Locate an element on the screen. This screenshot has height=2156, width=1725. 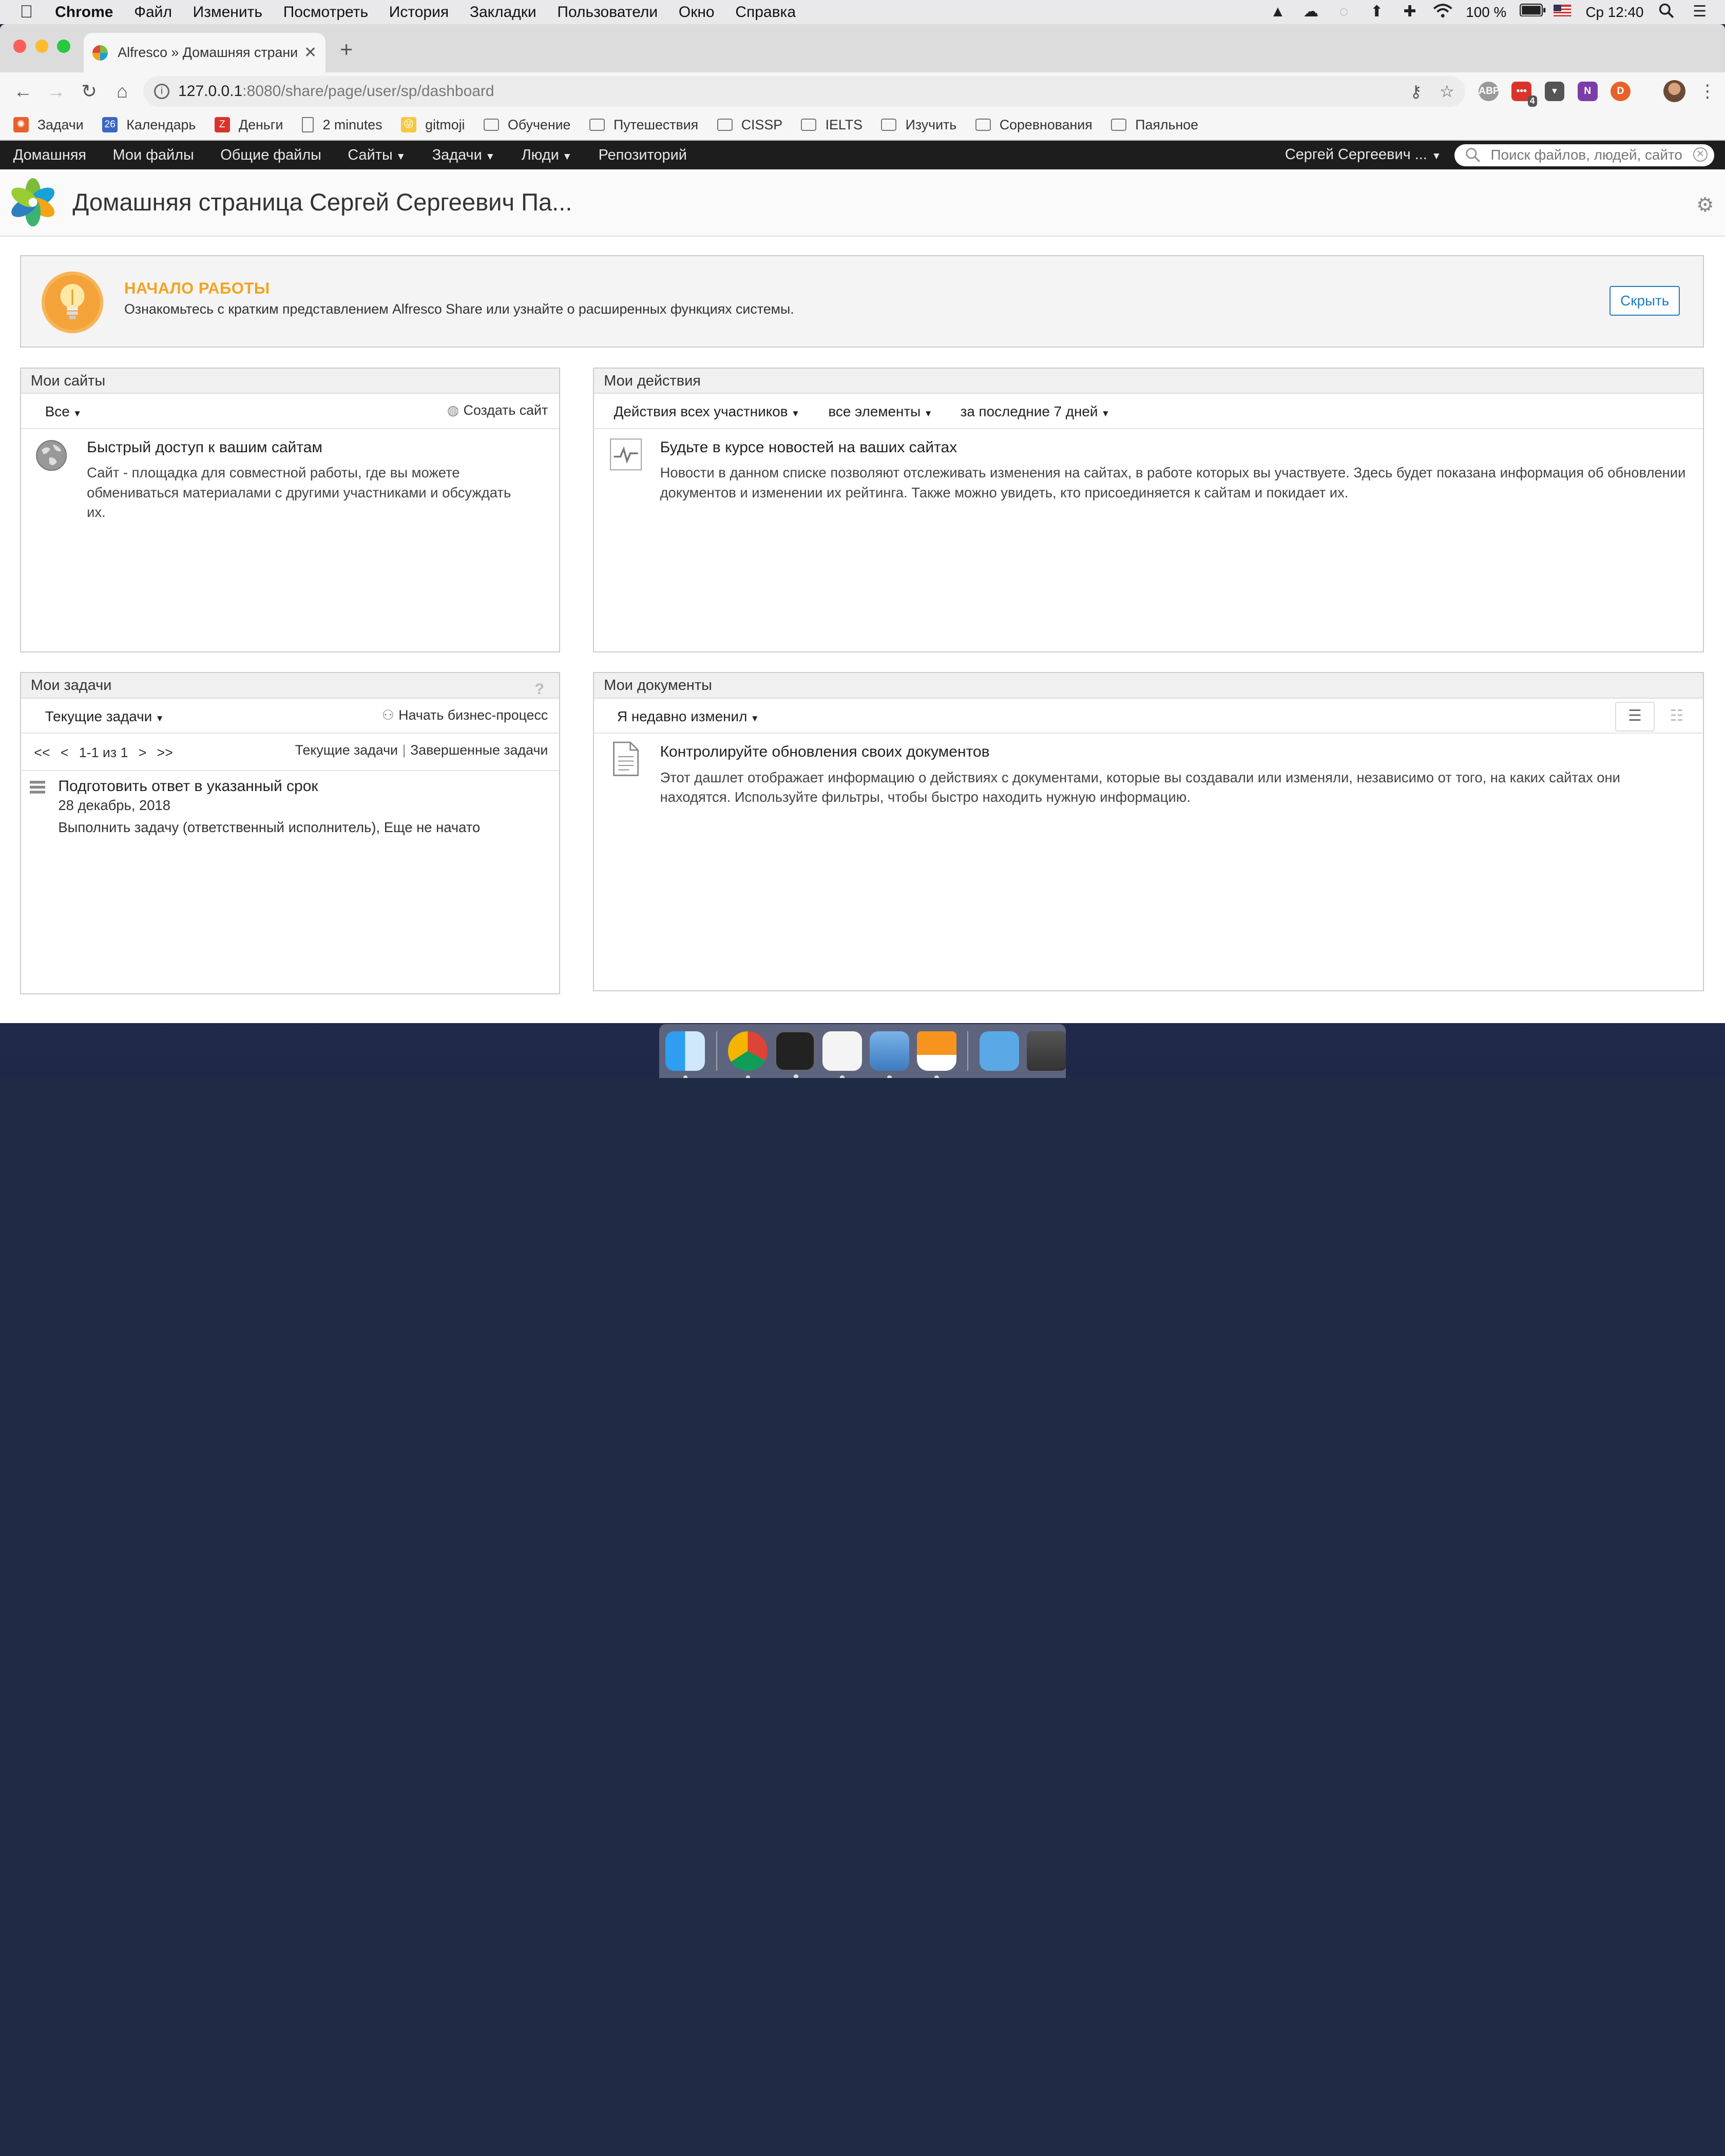
bookmark-folder: Путешествия is located at coordinates (643, 125).